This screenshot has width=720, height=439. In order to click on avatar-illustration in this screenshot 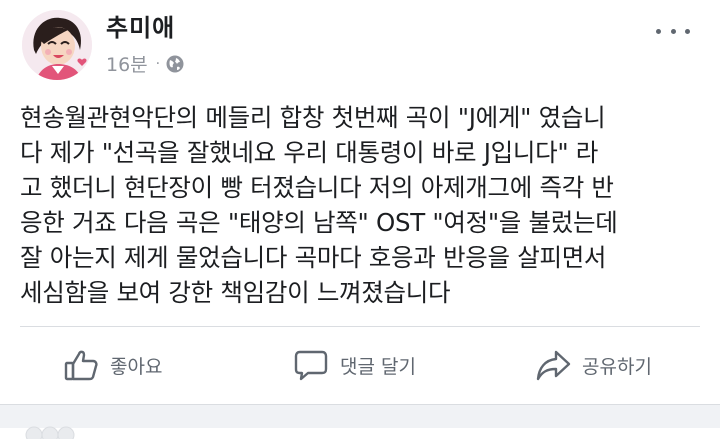, I will do `click(57, 45)`.